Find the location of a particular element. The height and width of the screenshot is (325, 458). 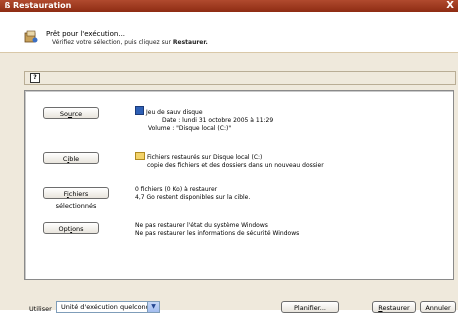

folder-icon is located at coordinates (140, 156).